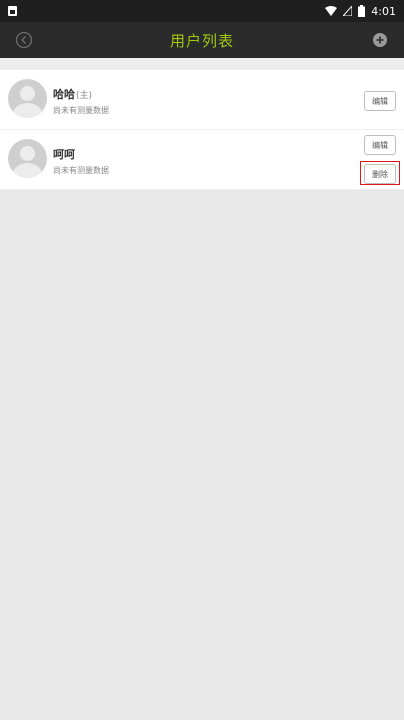 The height and width of the screenshot is (720, 404). What do you see at coordinates (348, 11) in the screenshot?
I see `signal-icon` at bounding box center [348, 11].